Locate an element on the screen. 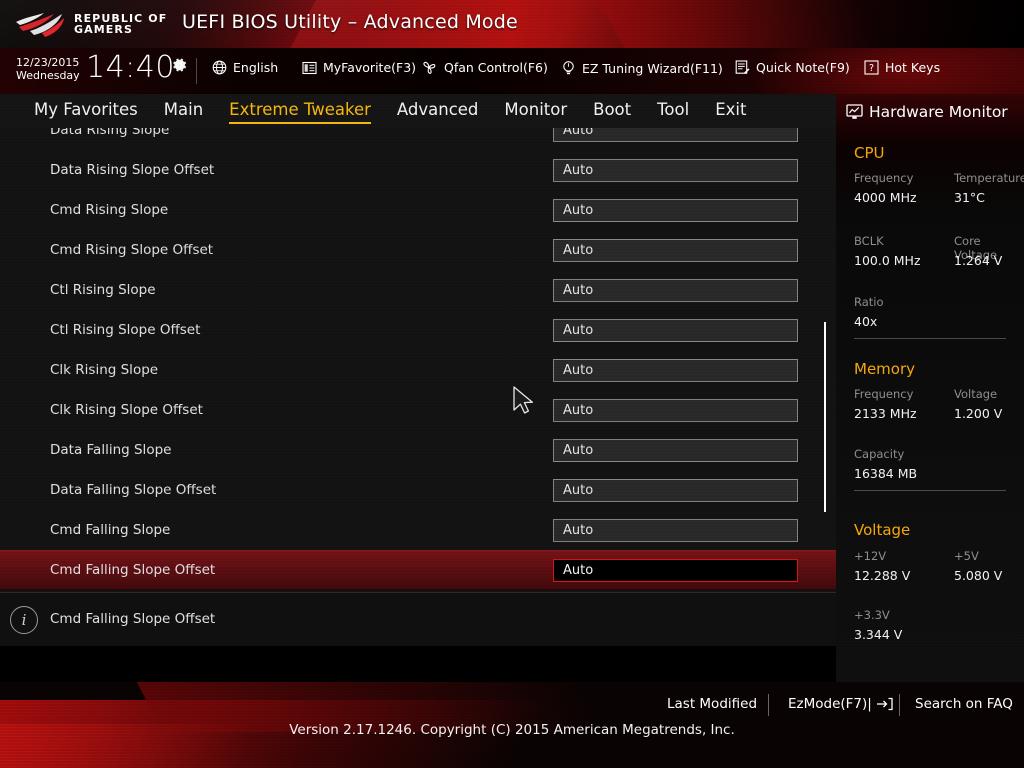 Image resolution: width=1024 pixels, height=768 pixels. list-icon is located at coordinates (309, 67).